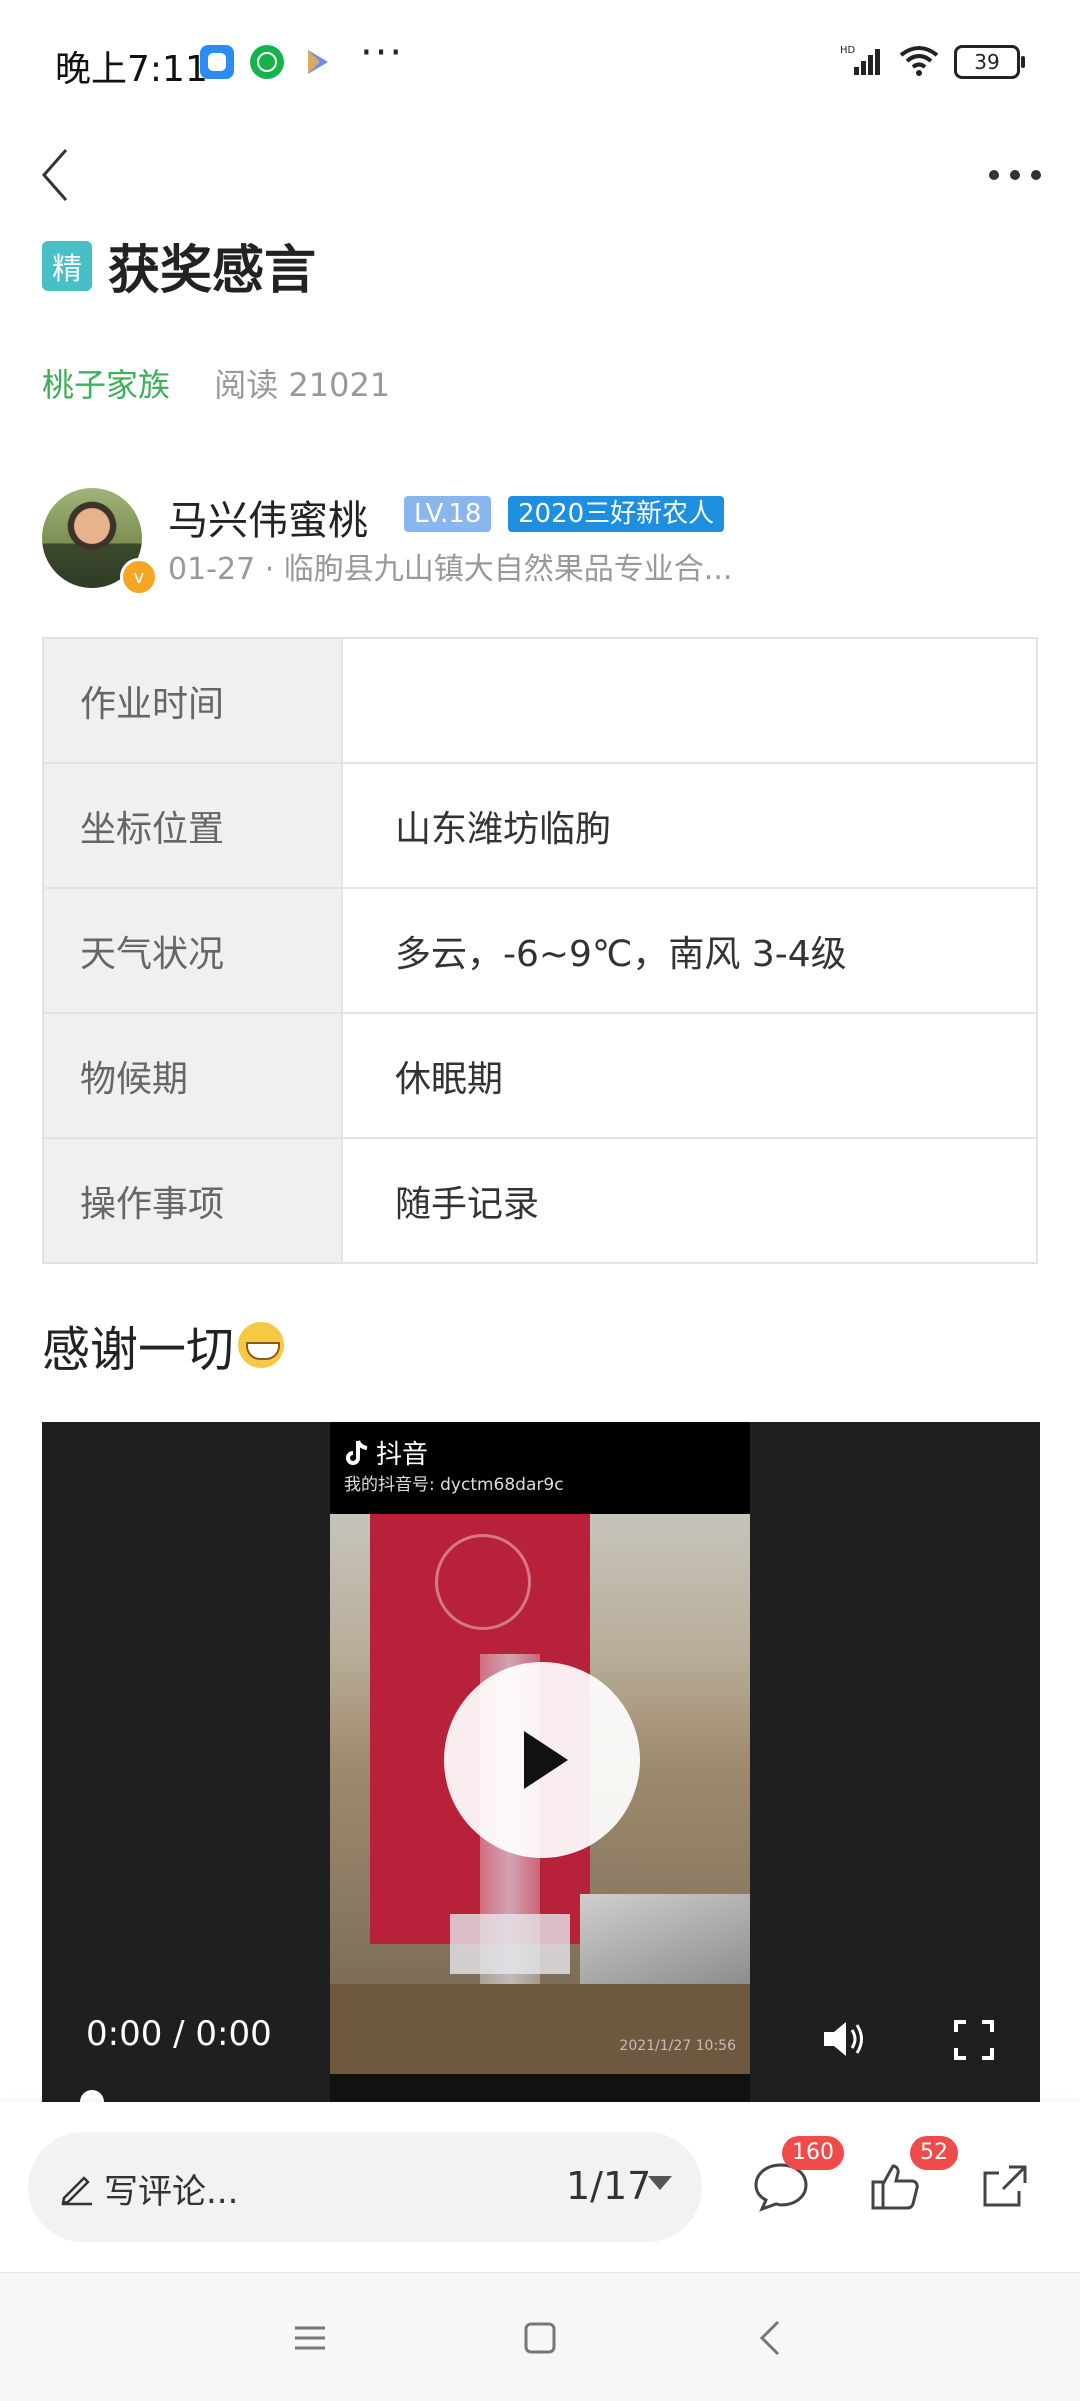  I want to click on verified-badge-icon: v, so click(139, 577).